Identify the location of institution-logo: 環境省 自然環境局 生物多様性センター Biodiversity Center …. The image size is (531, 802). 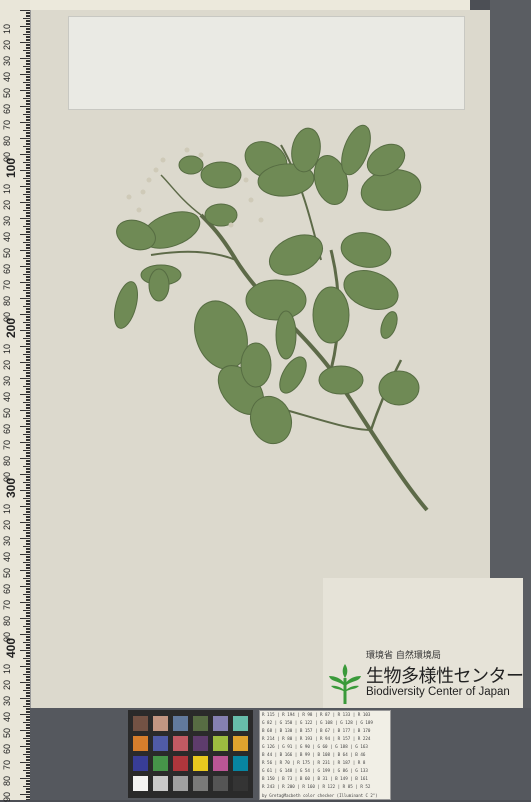
(423, 643).